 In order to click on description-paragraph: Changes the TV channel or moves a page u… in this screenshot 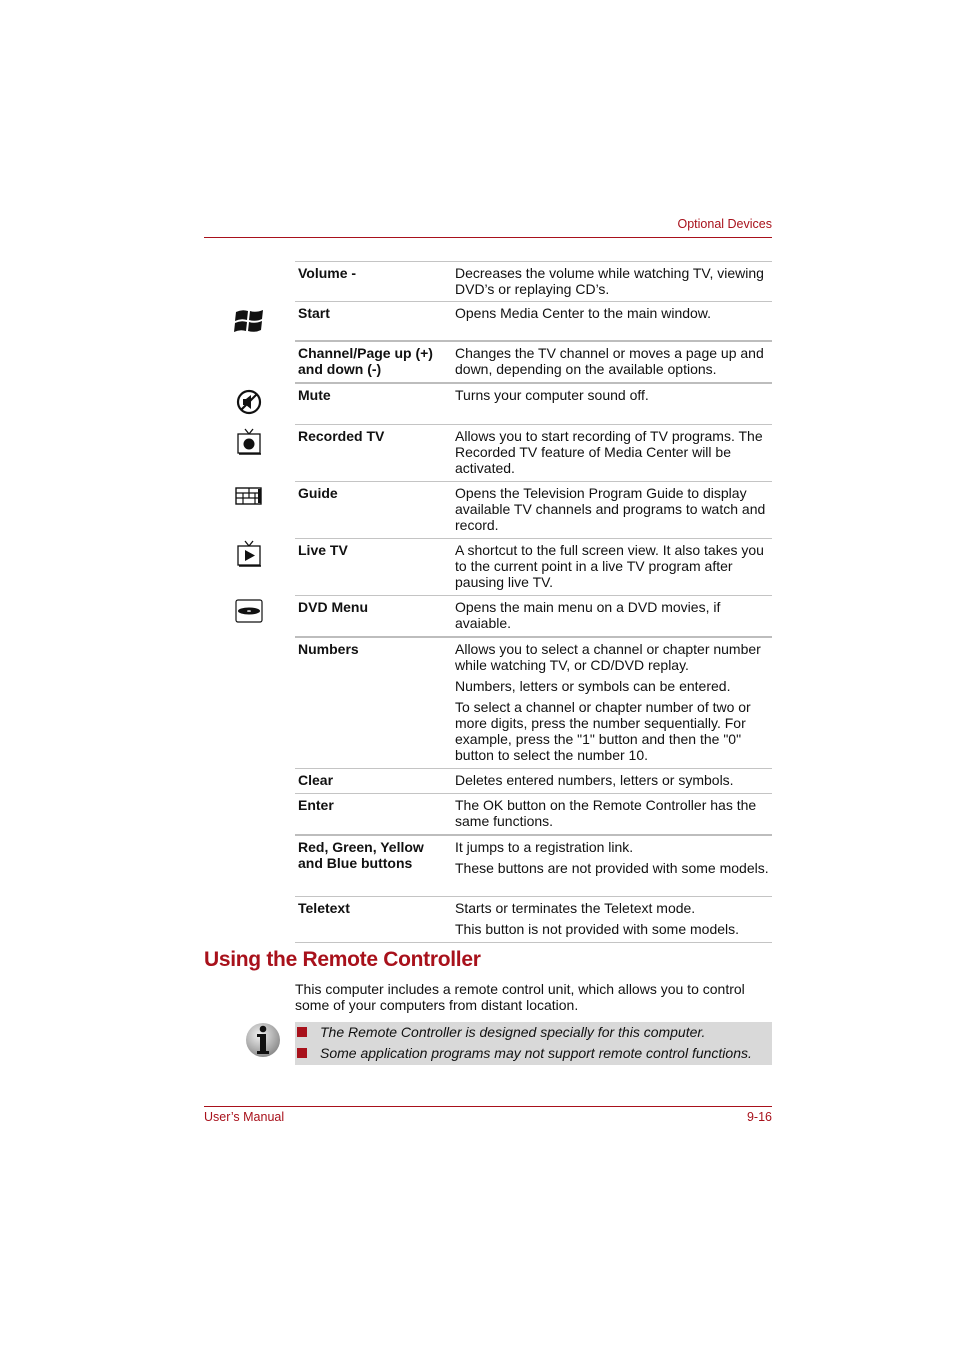, I will do `click(609, 361)`.